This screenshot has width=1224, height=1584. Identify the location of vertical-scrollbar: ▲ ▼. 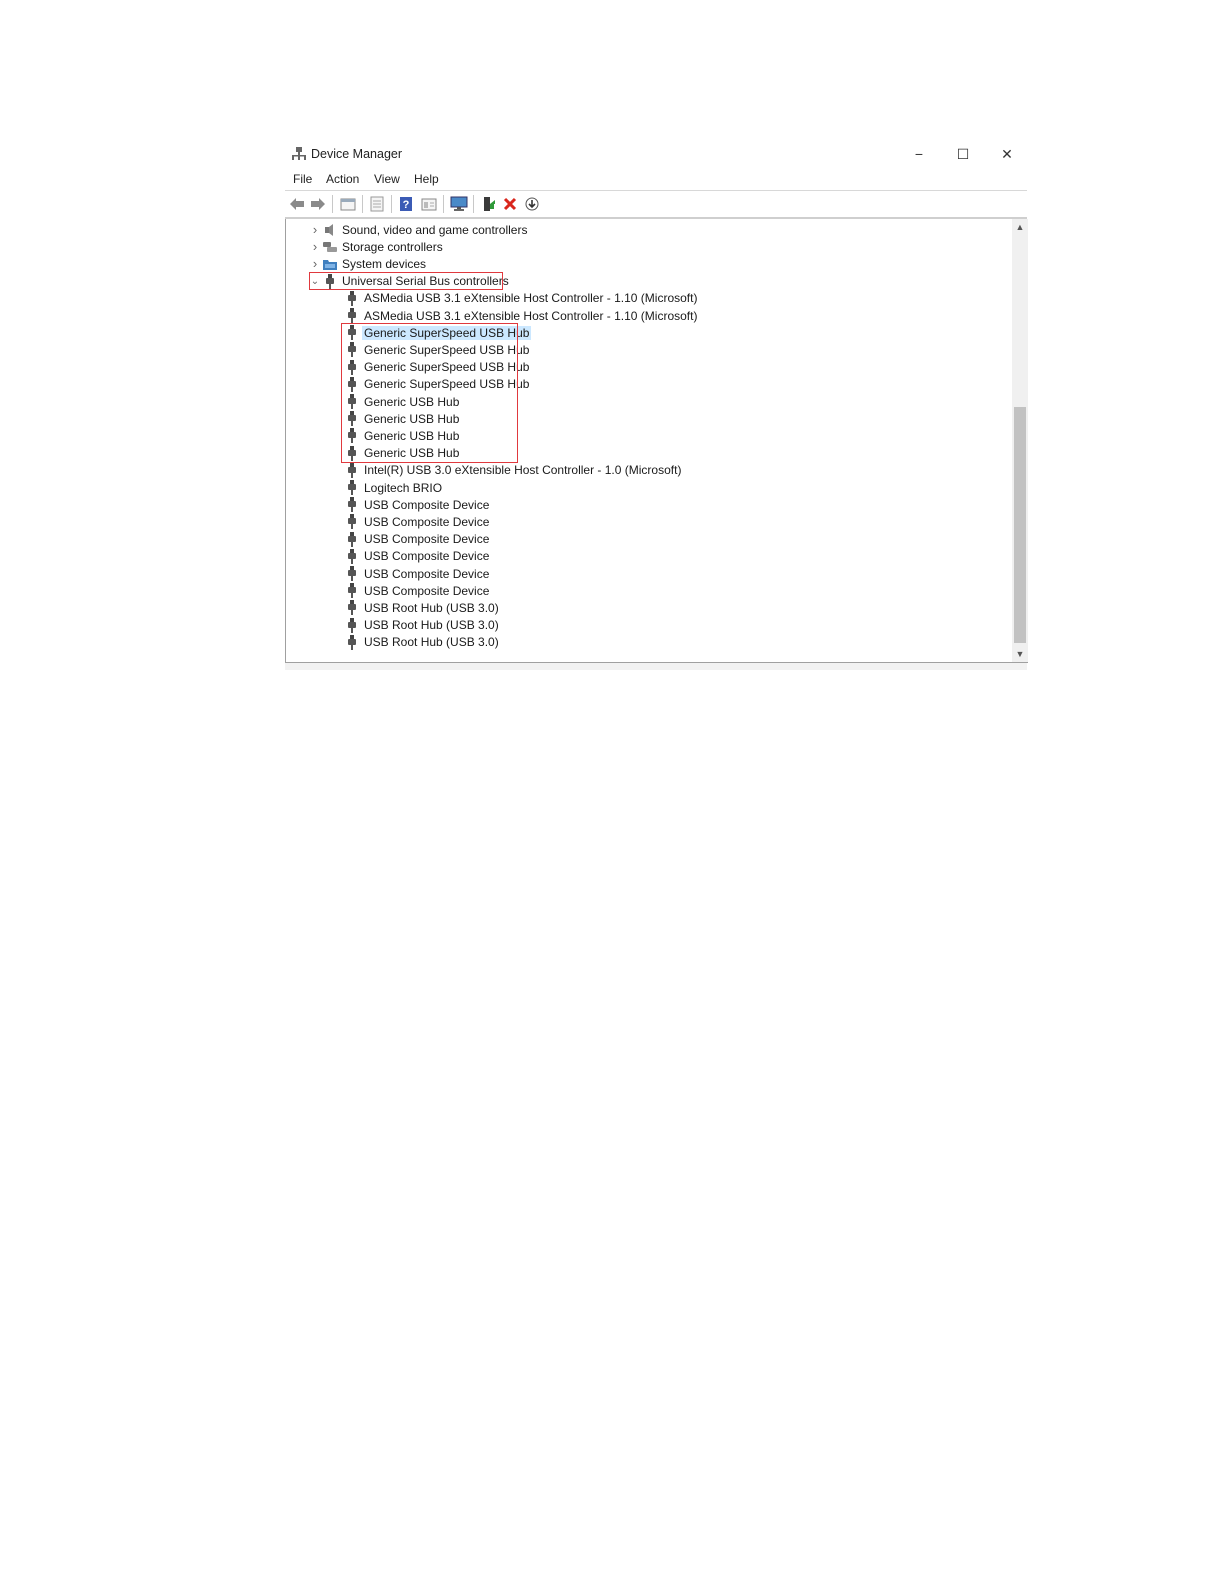
(1020, 440).